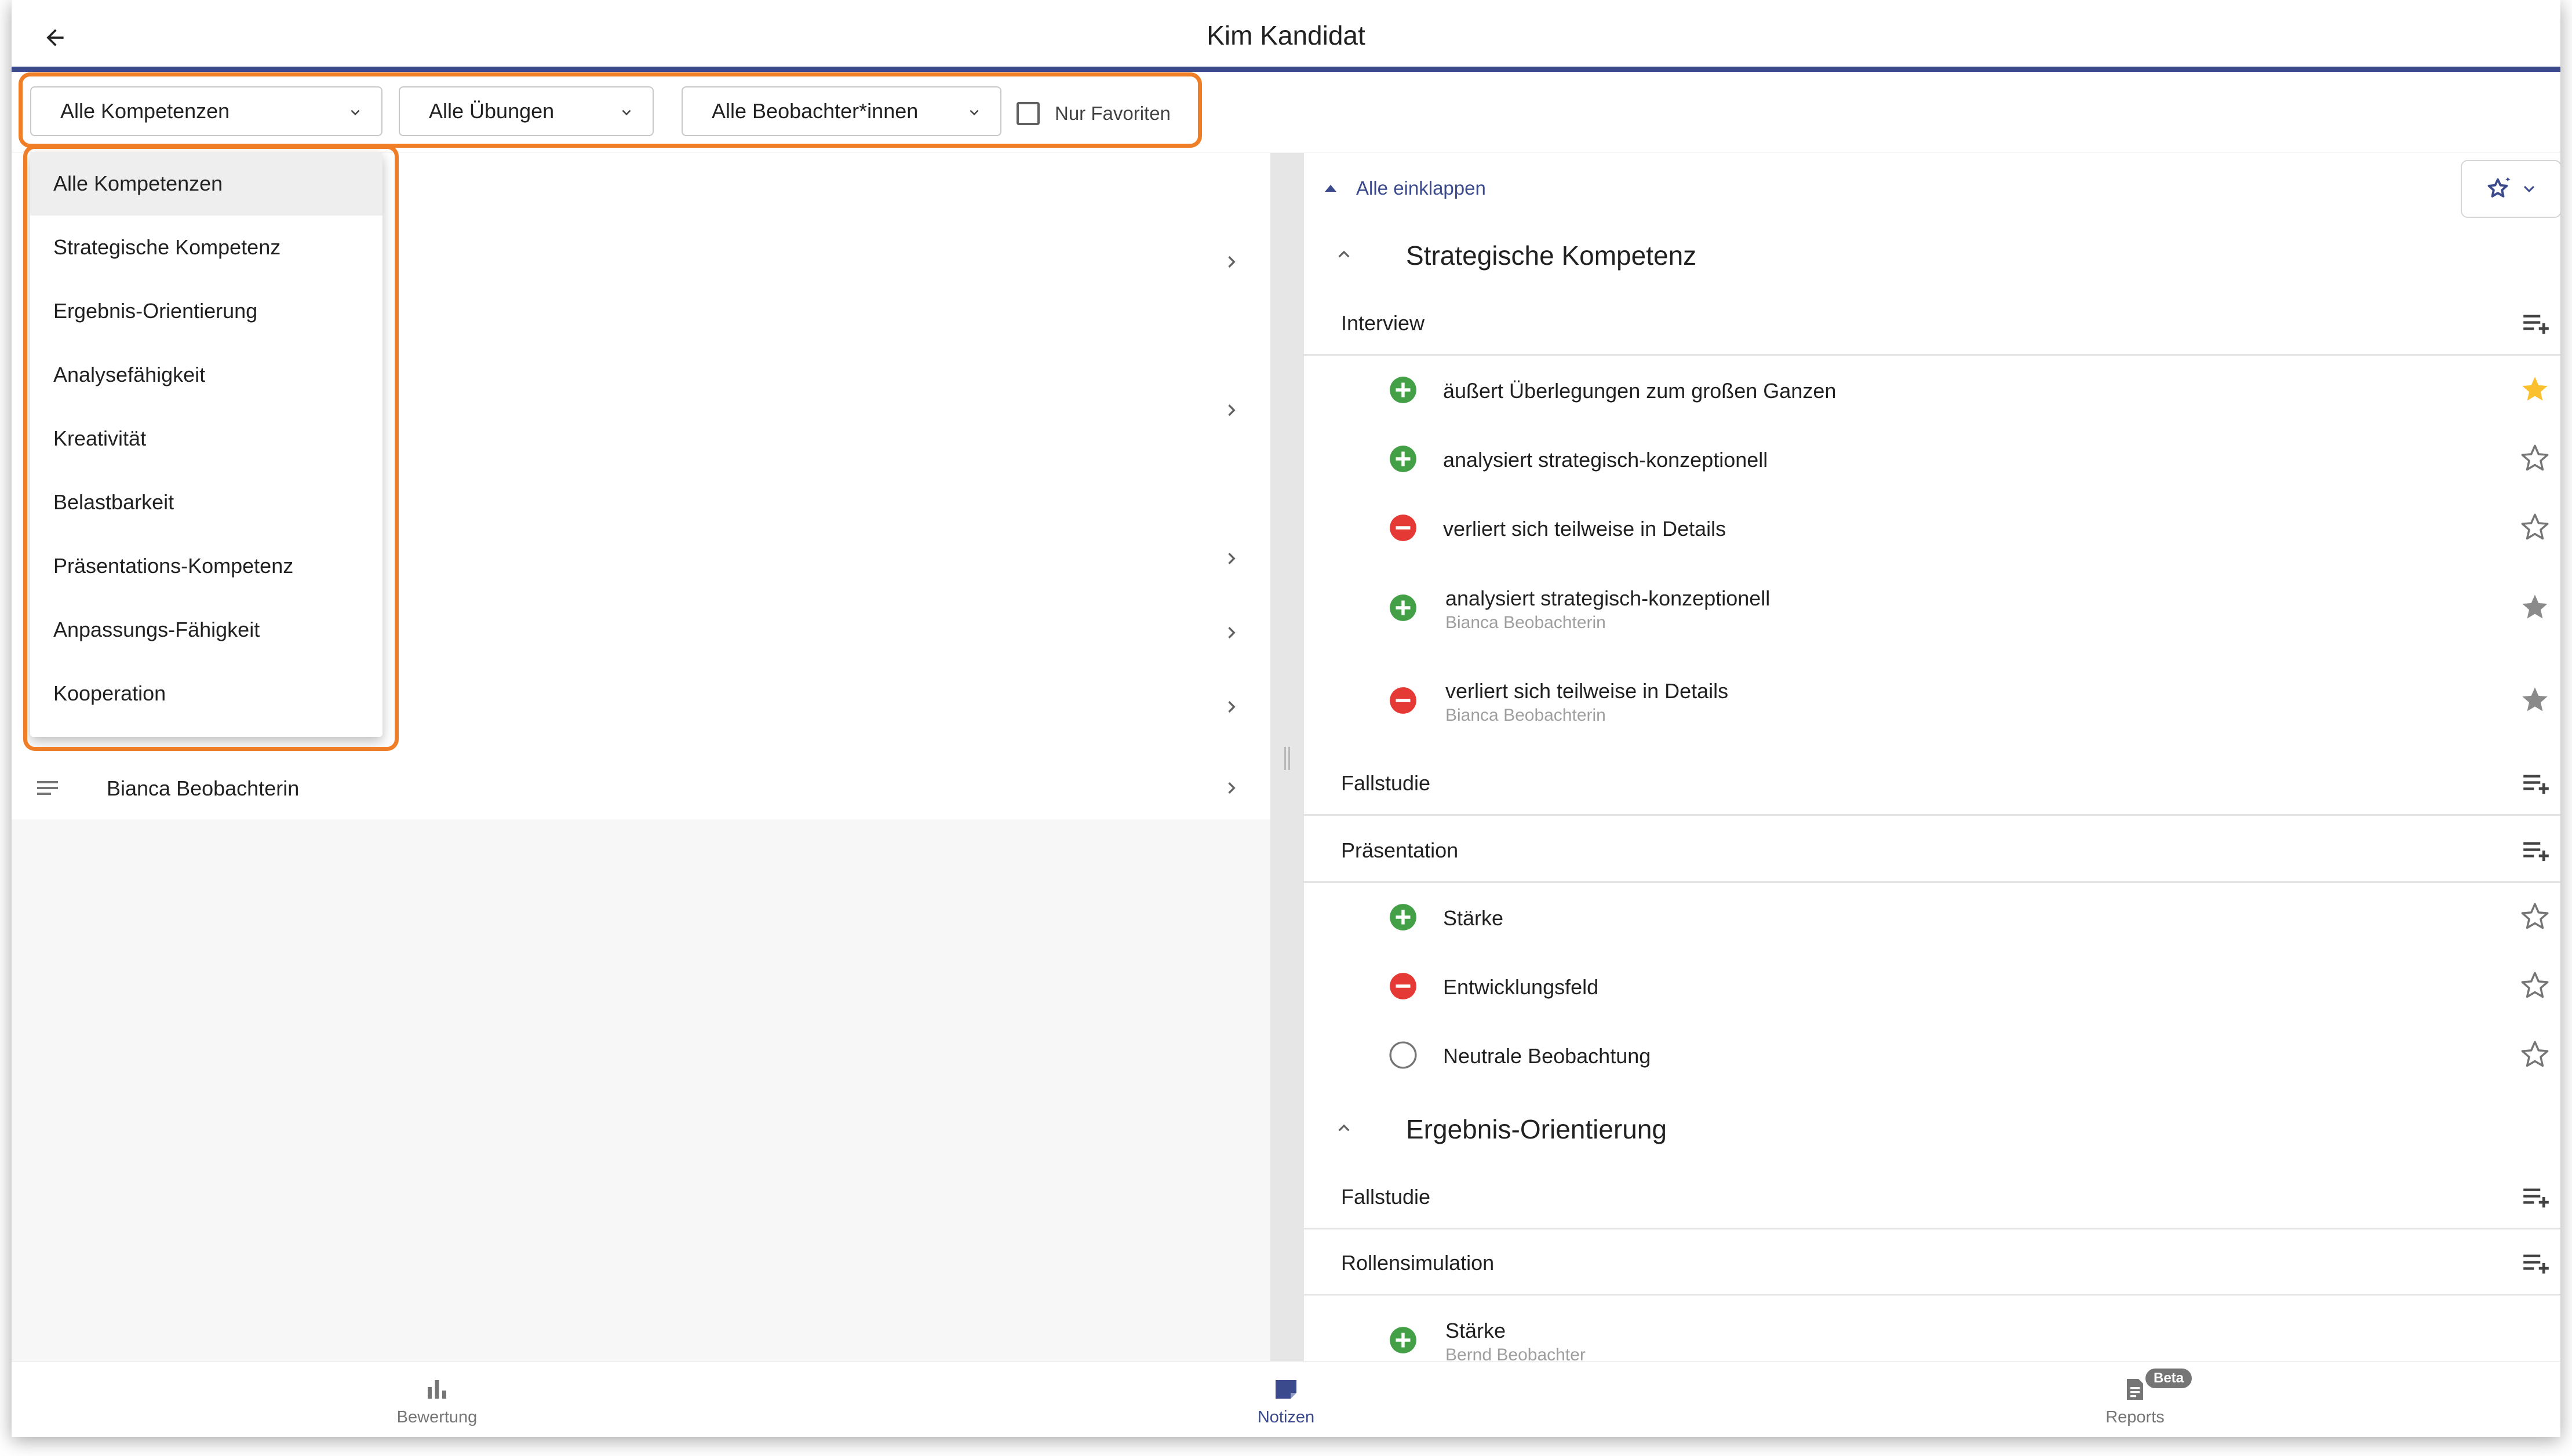 This screenshot has height=1456, width=2572. I want to click on filters-highlight-frame, so click(610, 110).